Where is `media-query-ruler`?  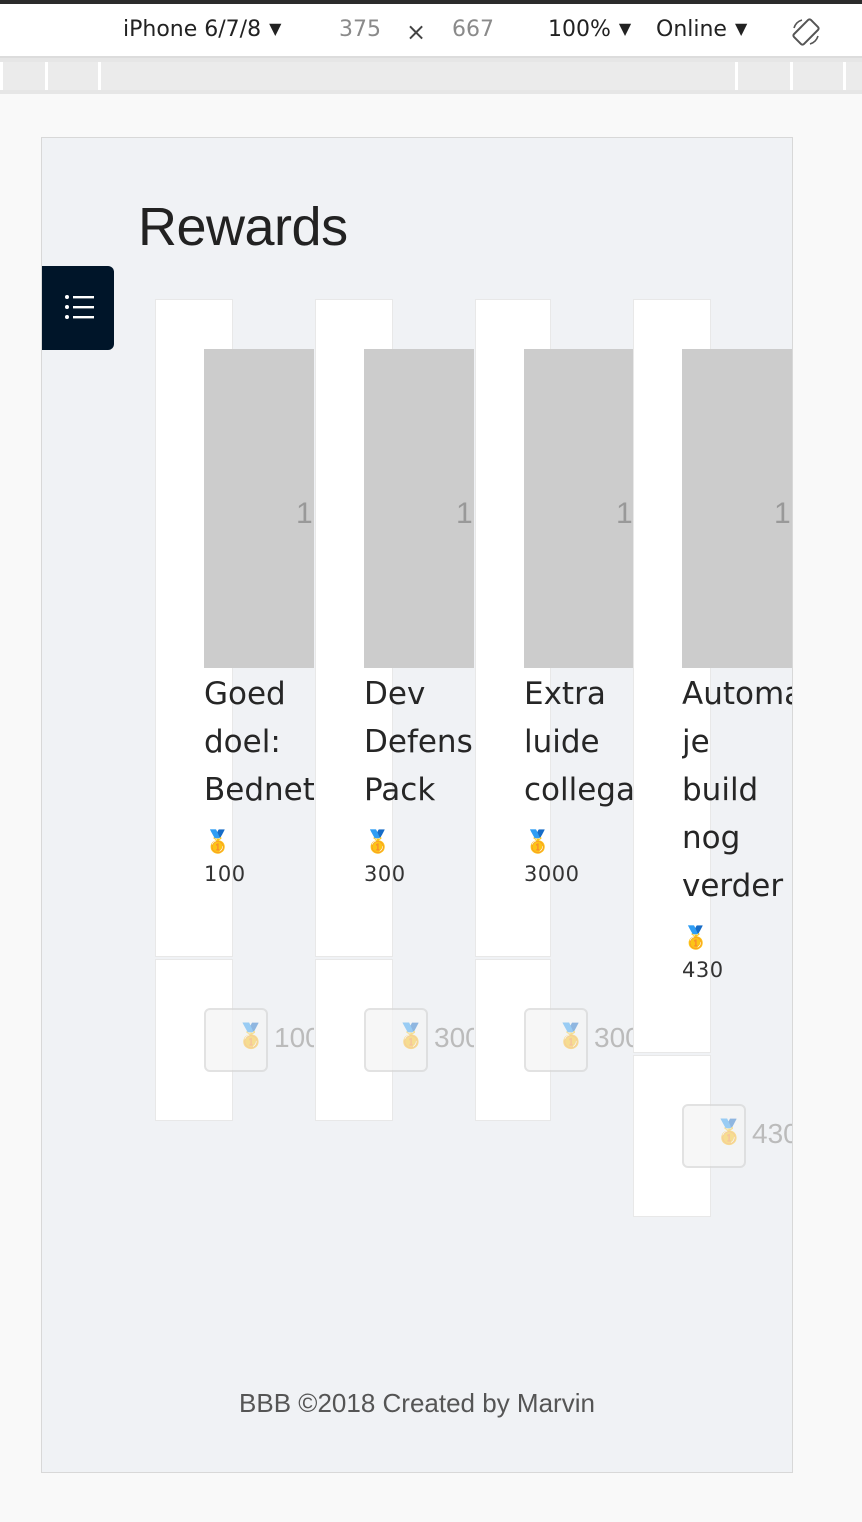 media-query-ruler is located at coordinates (431, 76).